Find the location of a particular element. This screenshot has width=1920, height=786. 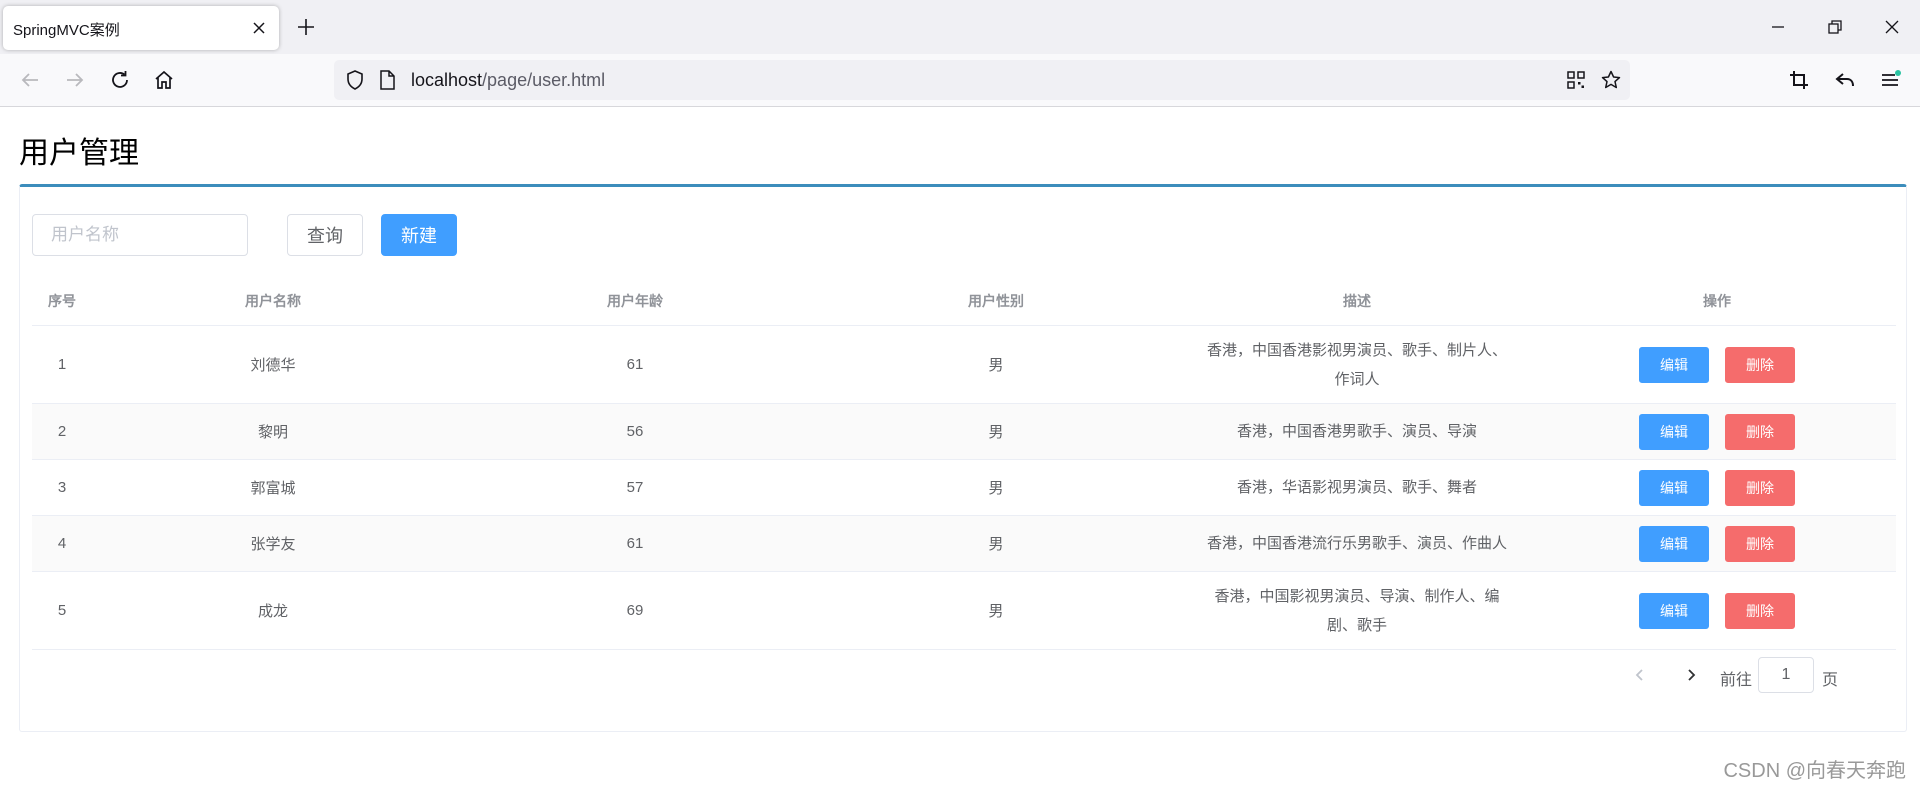

browser-nav-bar: localhost/page/user.html is located at coordinates (960, 80).